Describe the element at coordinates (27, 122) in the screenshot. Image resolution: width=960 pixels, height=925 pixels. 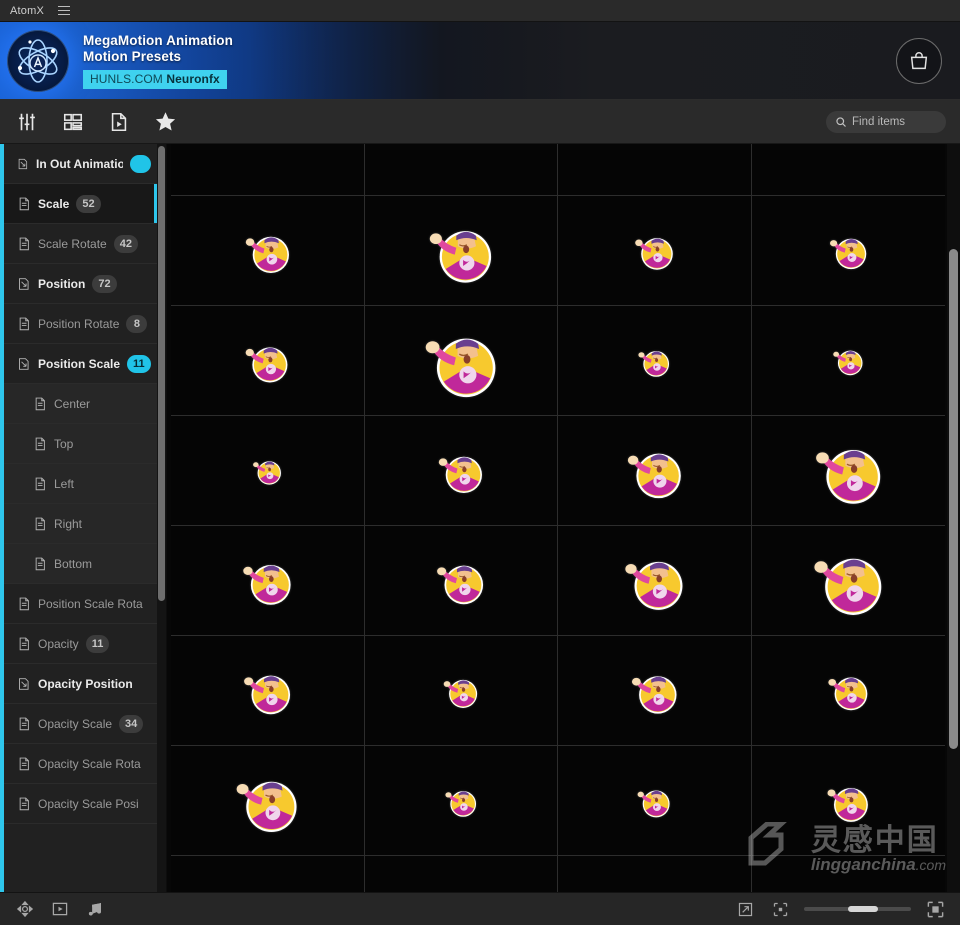
I see `sliders-icon` at that location.